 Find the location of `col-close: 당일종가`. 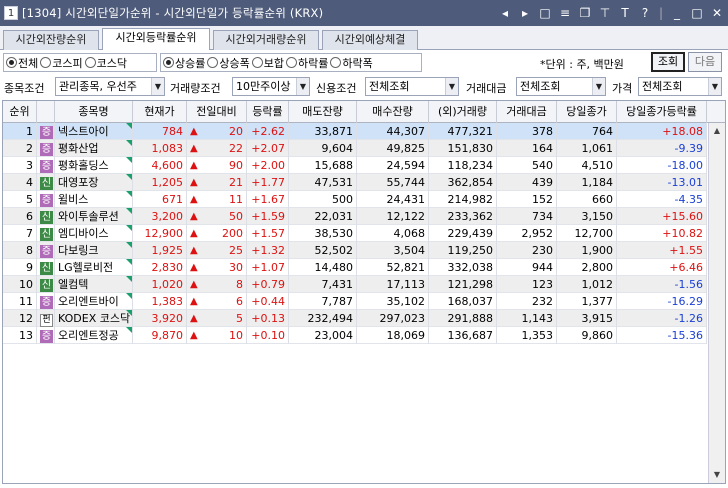

col-close: 당일종가 is located at coordinates (587, 112).